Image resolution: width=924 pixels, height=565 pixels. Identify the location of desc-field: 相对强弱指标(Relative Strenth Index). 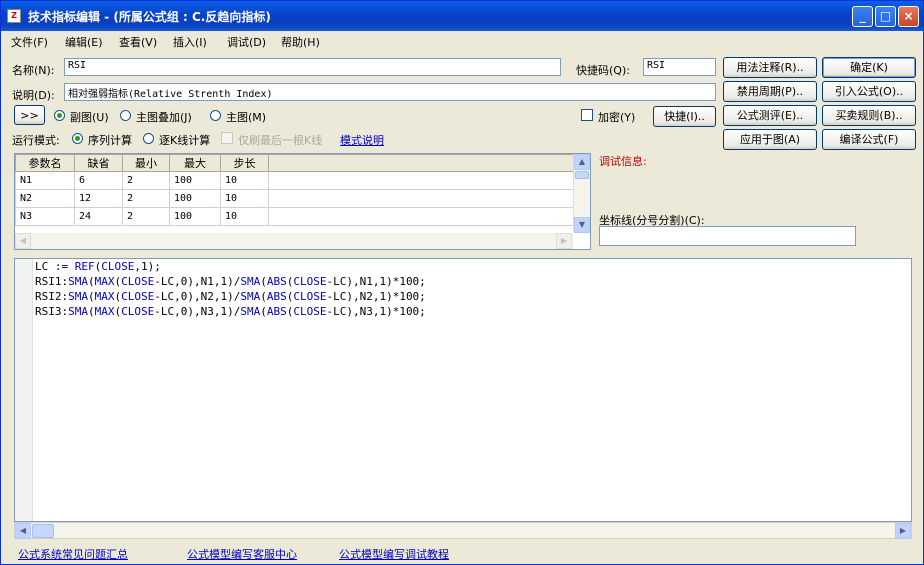
(390, 92).